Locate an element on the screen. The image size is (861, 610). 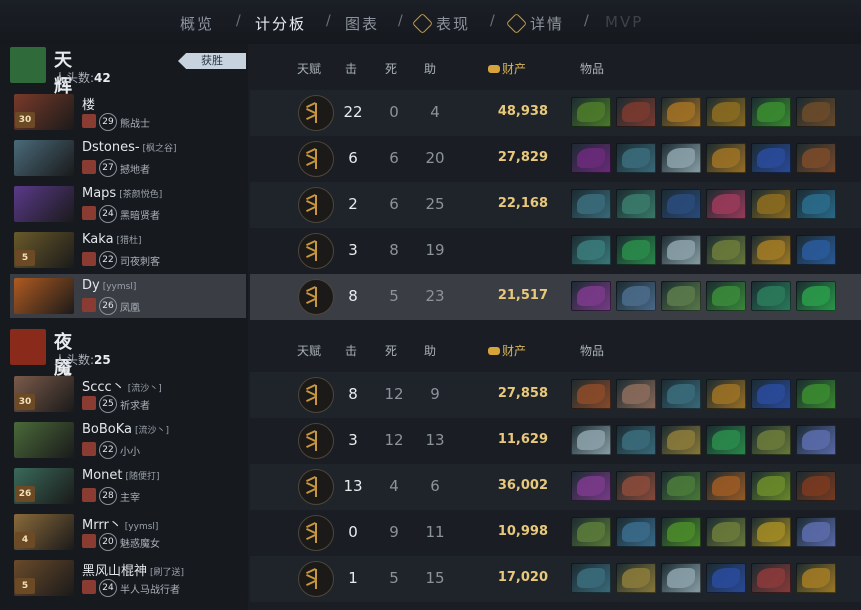
tab-graphs: 图表 is located at coordinates (362, 23).